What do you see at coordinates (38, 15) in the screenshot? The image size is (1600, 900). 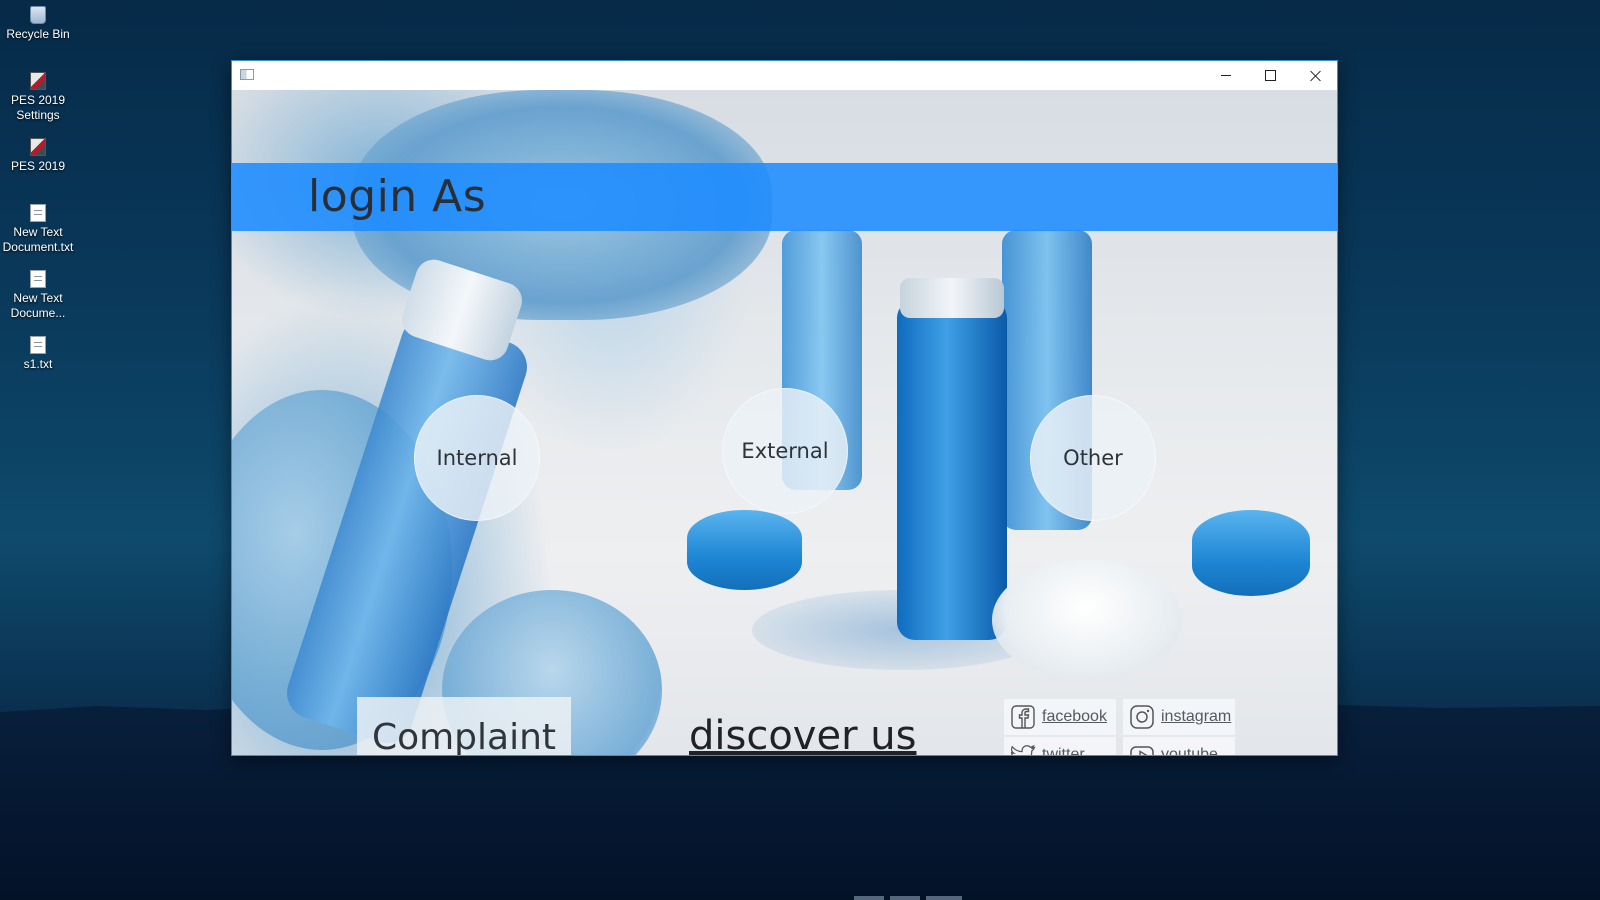 I see `recycle-bin-icon` at bounding box center [38, 15].